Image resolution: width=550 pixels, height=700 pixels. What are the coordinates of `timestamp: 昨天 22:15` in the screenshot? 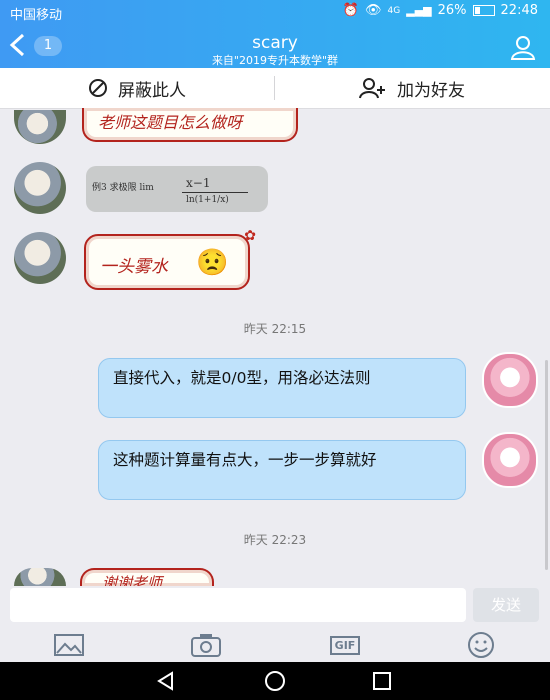 It's located at (275, 329).